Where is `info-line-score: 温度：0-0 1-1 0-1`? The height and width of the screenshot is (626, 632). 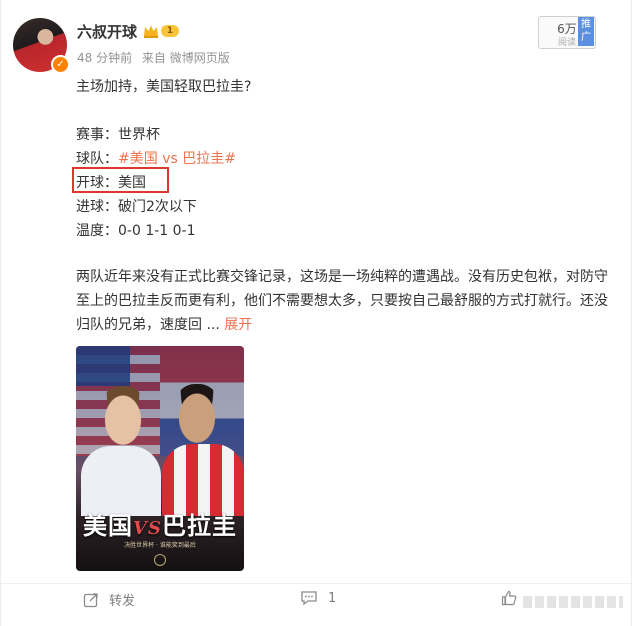
info-line-score: 温度：0-0 1-1 0-1 is located at coordinates (136, 231).